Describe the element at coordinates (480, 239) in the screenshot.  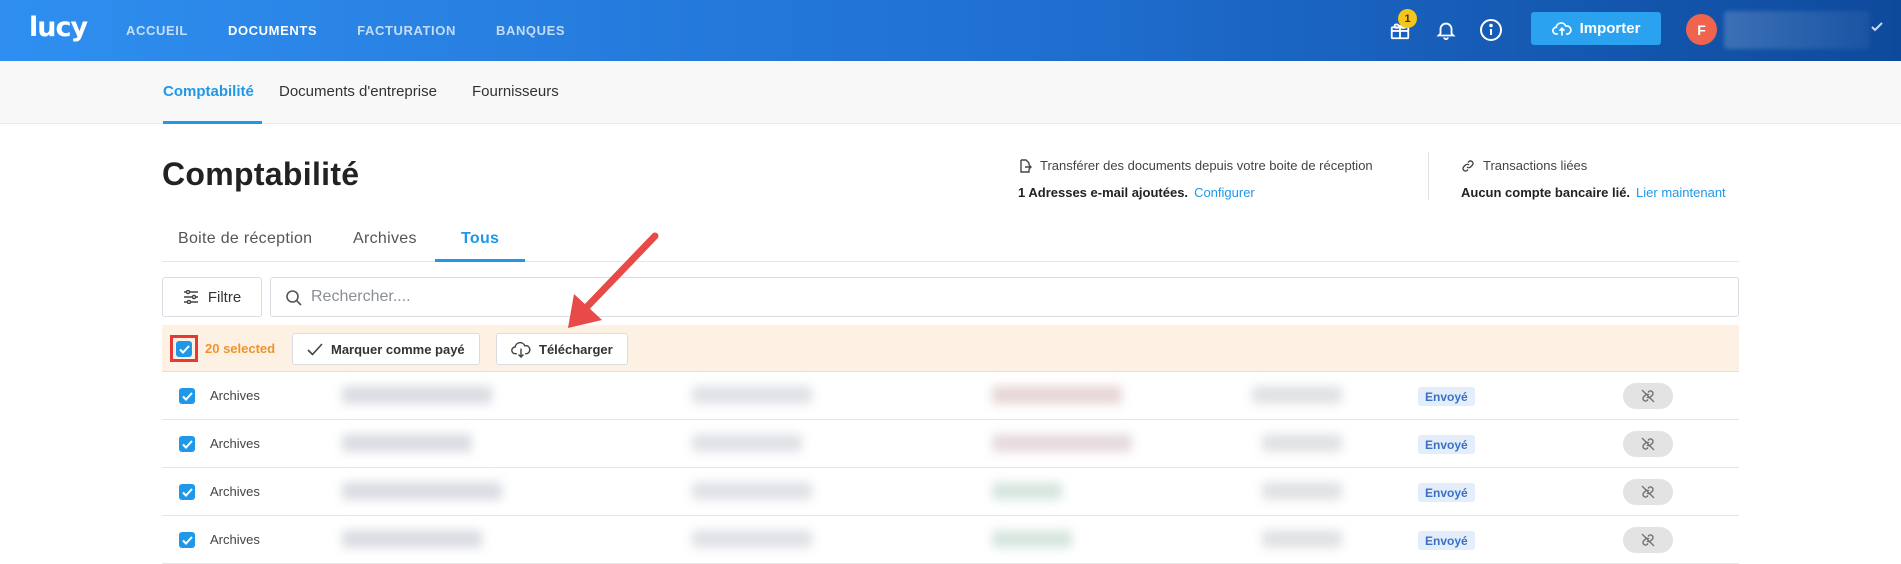
I see `tab-all: Tous` at that location.